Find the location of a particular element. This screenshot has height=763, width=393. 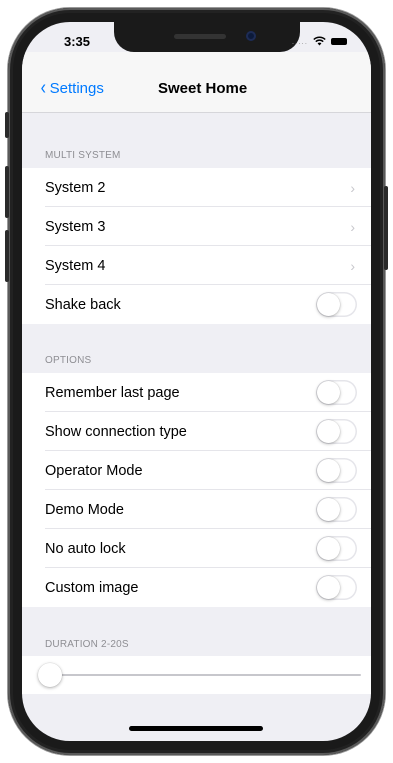

toggle-show-connection-type is located at coordinates (336, 431).